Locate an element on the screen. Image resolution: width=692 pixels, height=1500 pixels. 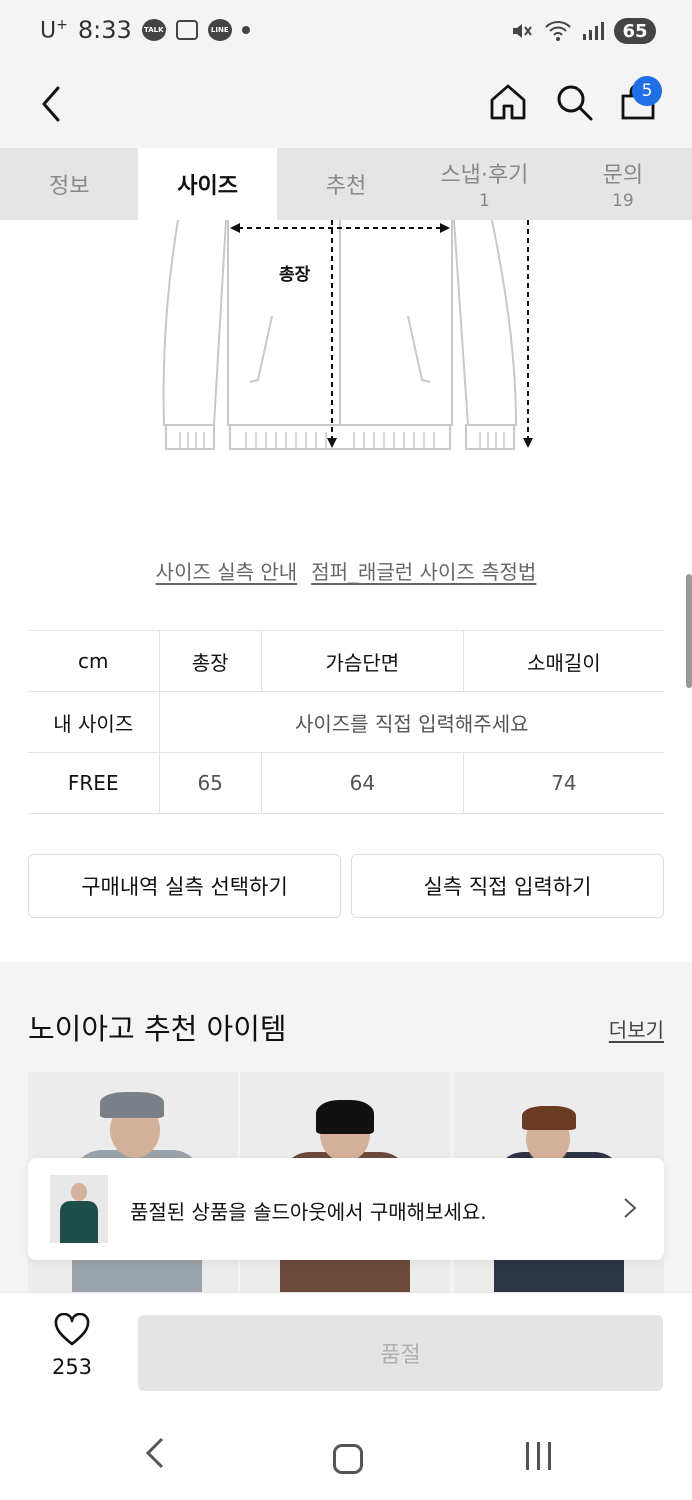
size-label: FREE is located at coordinates (93, 783).